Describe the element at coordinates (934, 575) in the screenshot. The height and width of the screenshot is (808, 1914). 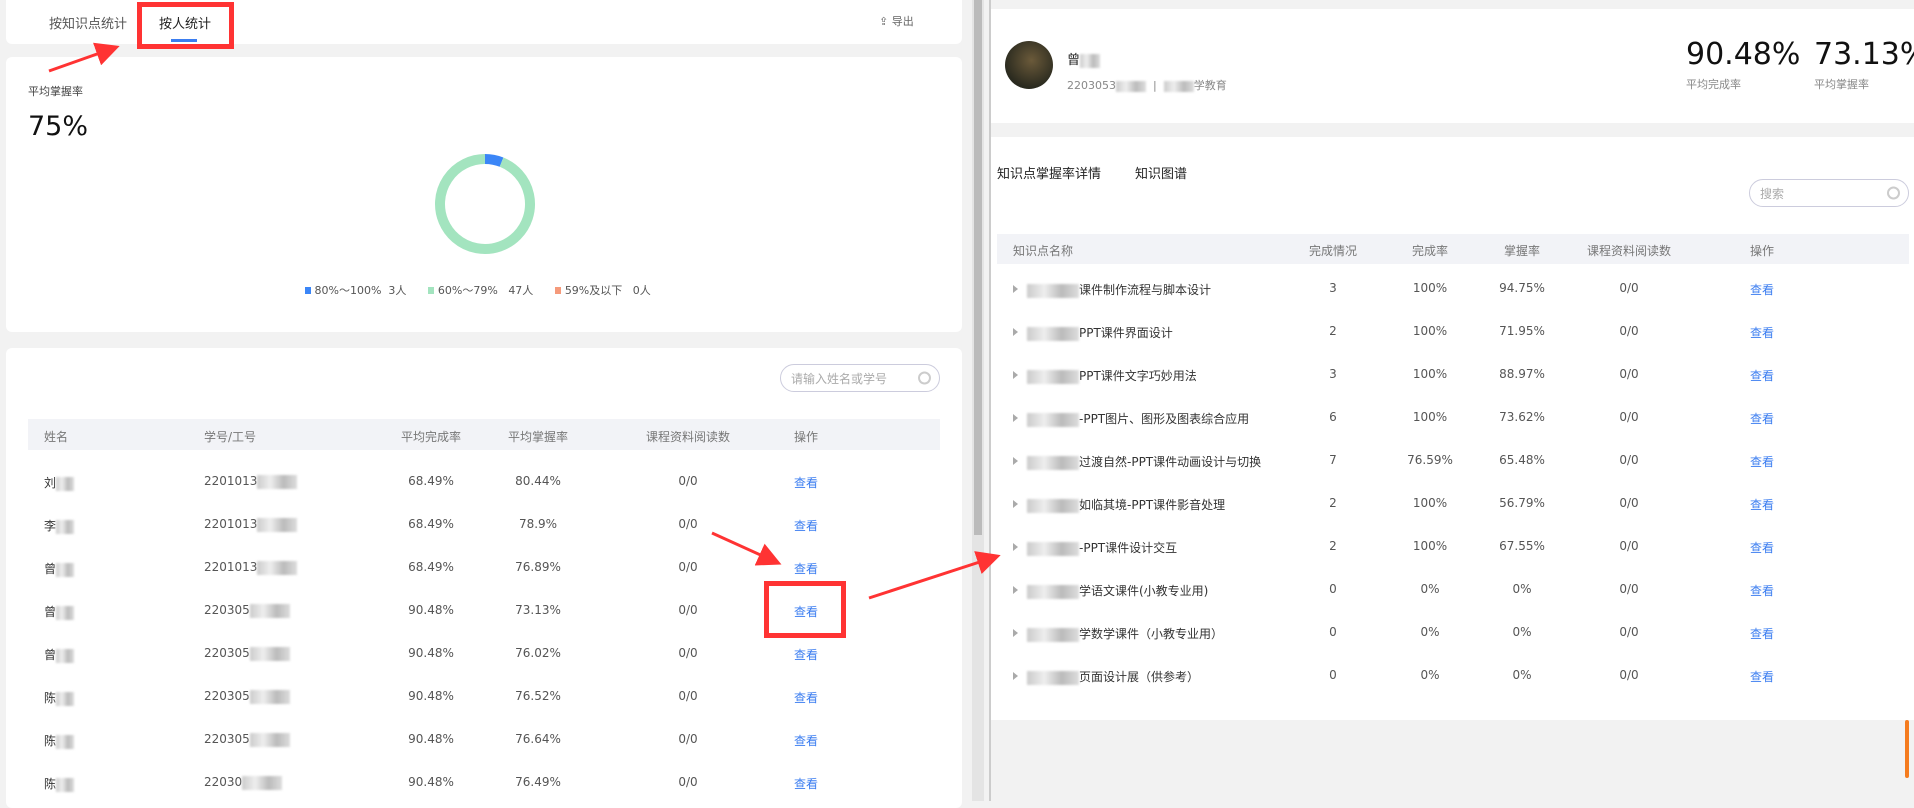
I see `arrow-to-detail` at that location.